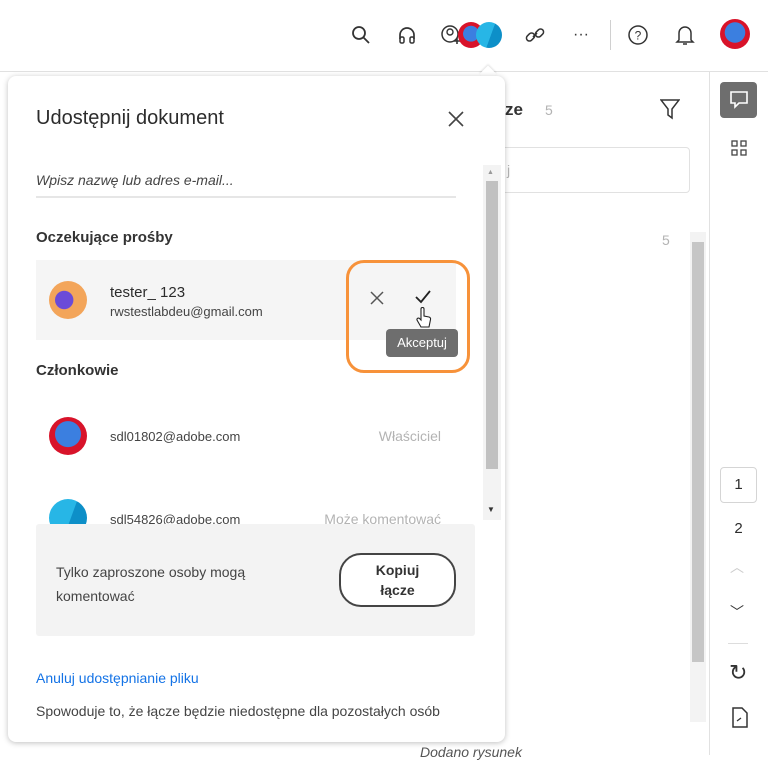 This screenshot has height=760, width=768. I want to click on panel-title: ze, so click(514, 109).